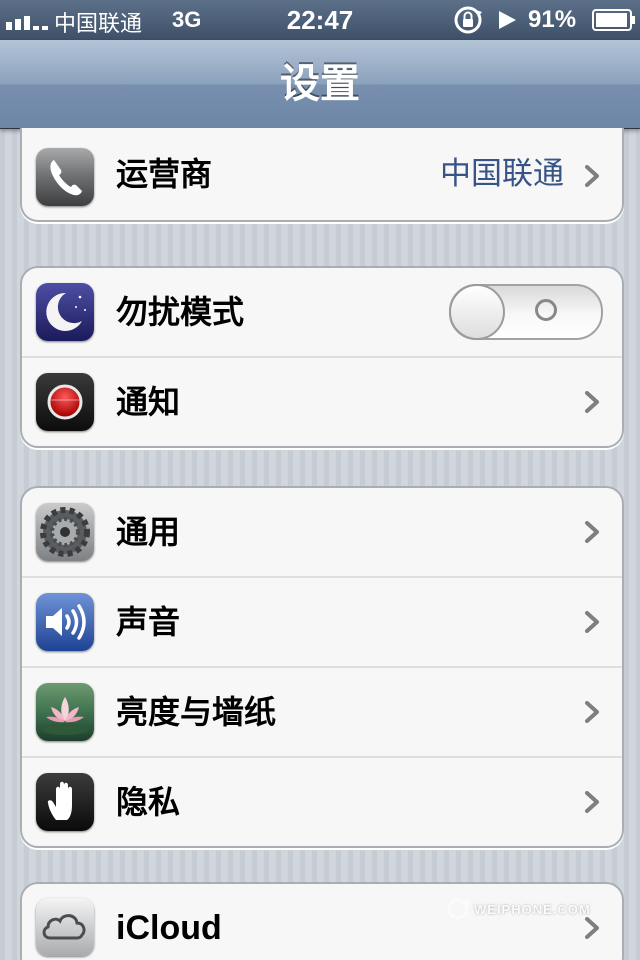 This screenshot has width=640, height=960. What do you see at coordinates (546, 310) in the screenshot?
I see `toggle-off-indicator-icon` at bounding box center [546, 310].